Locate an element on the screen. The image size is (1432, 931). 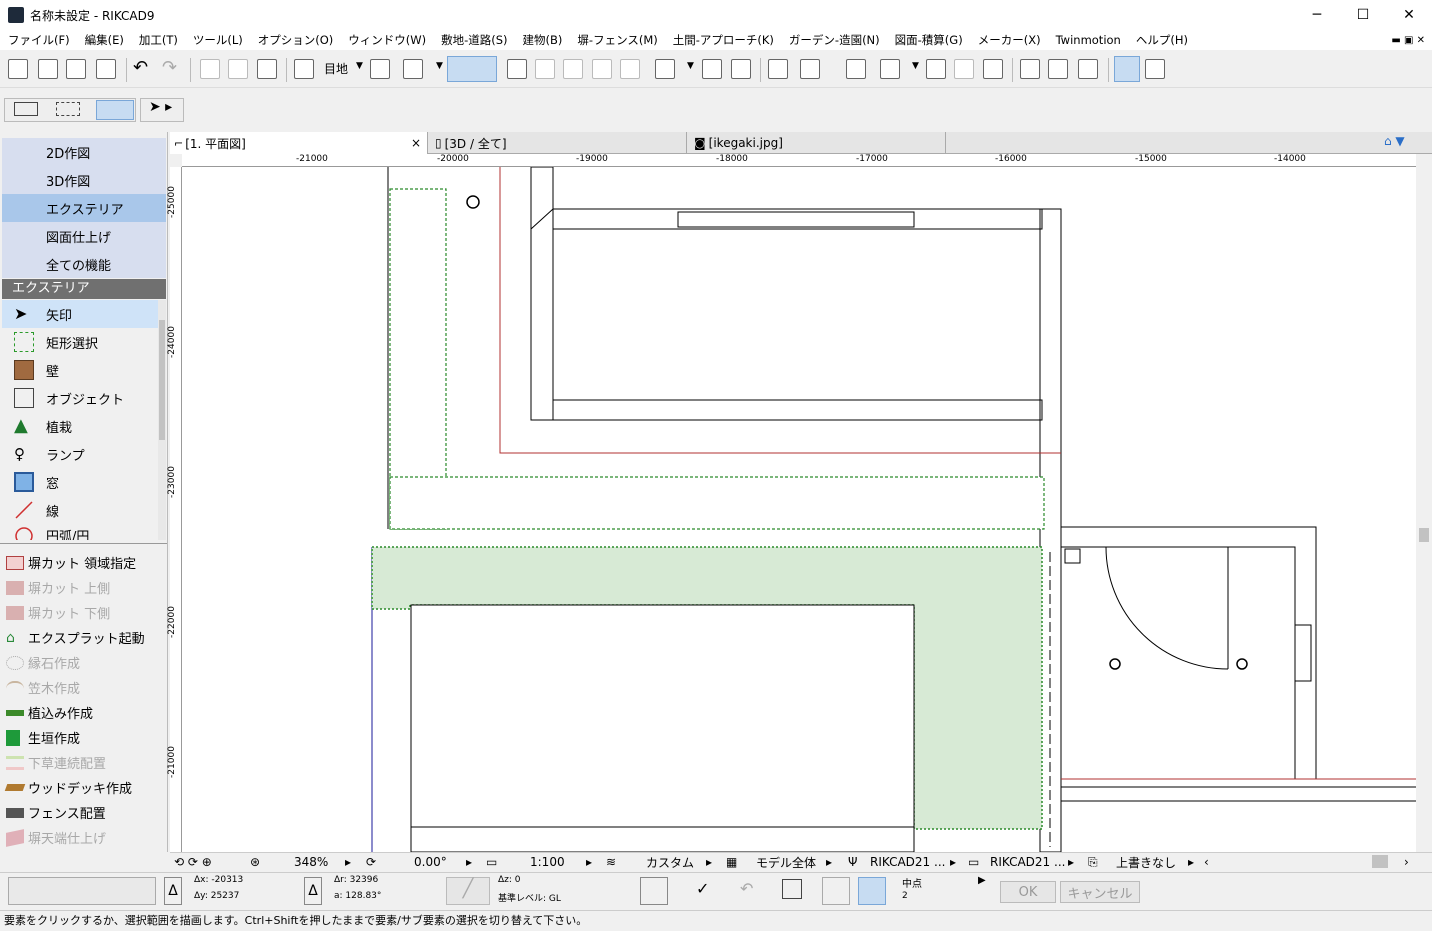
copy-icon is located at coordinates (238, 69).